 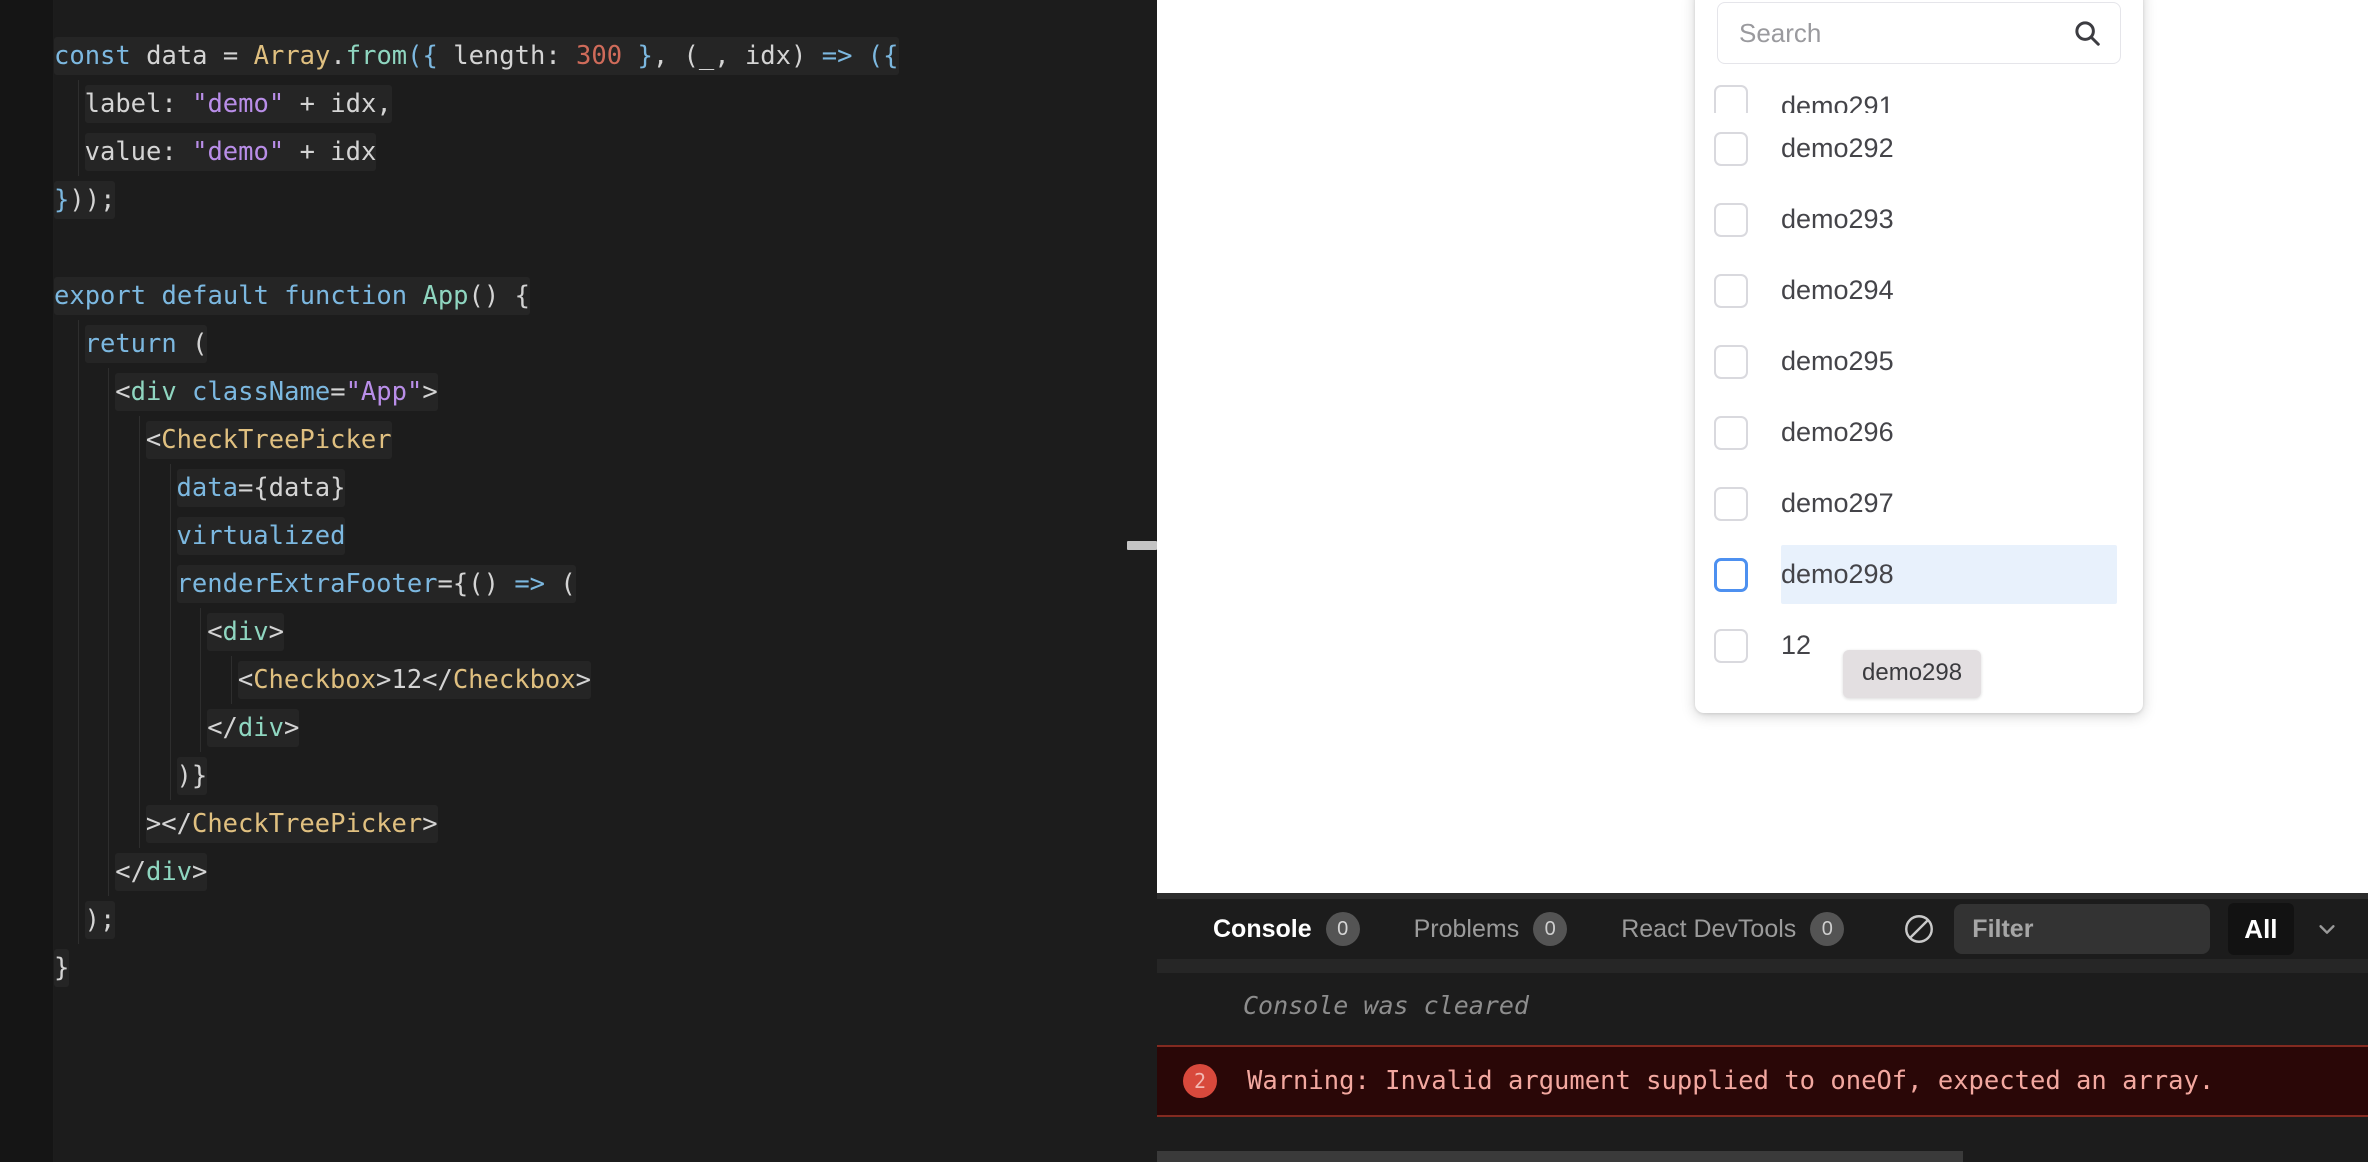 What do you see at coordinates (445, 296) in the screenshot?
I see `code-token: App` at bounding box center [445, 296].